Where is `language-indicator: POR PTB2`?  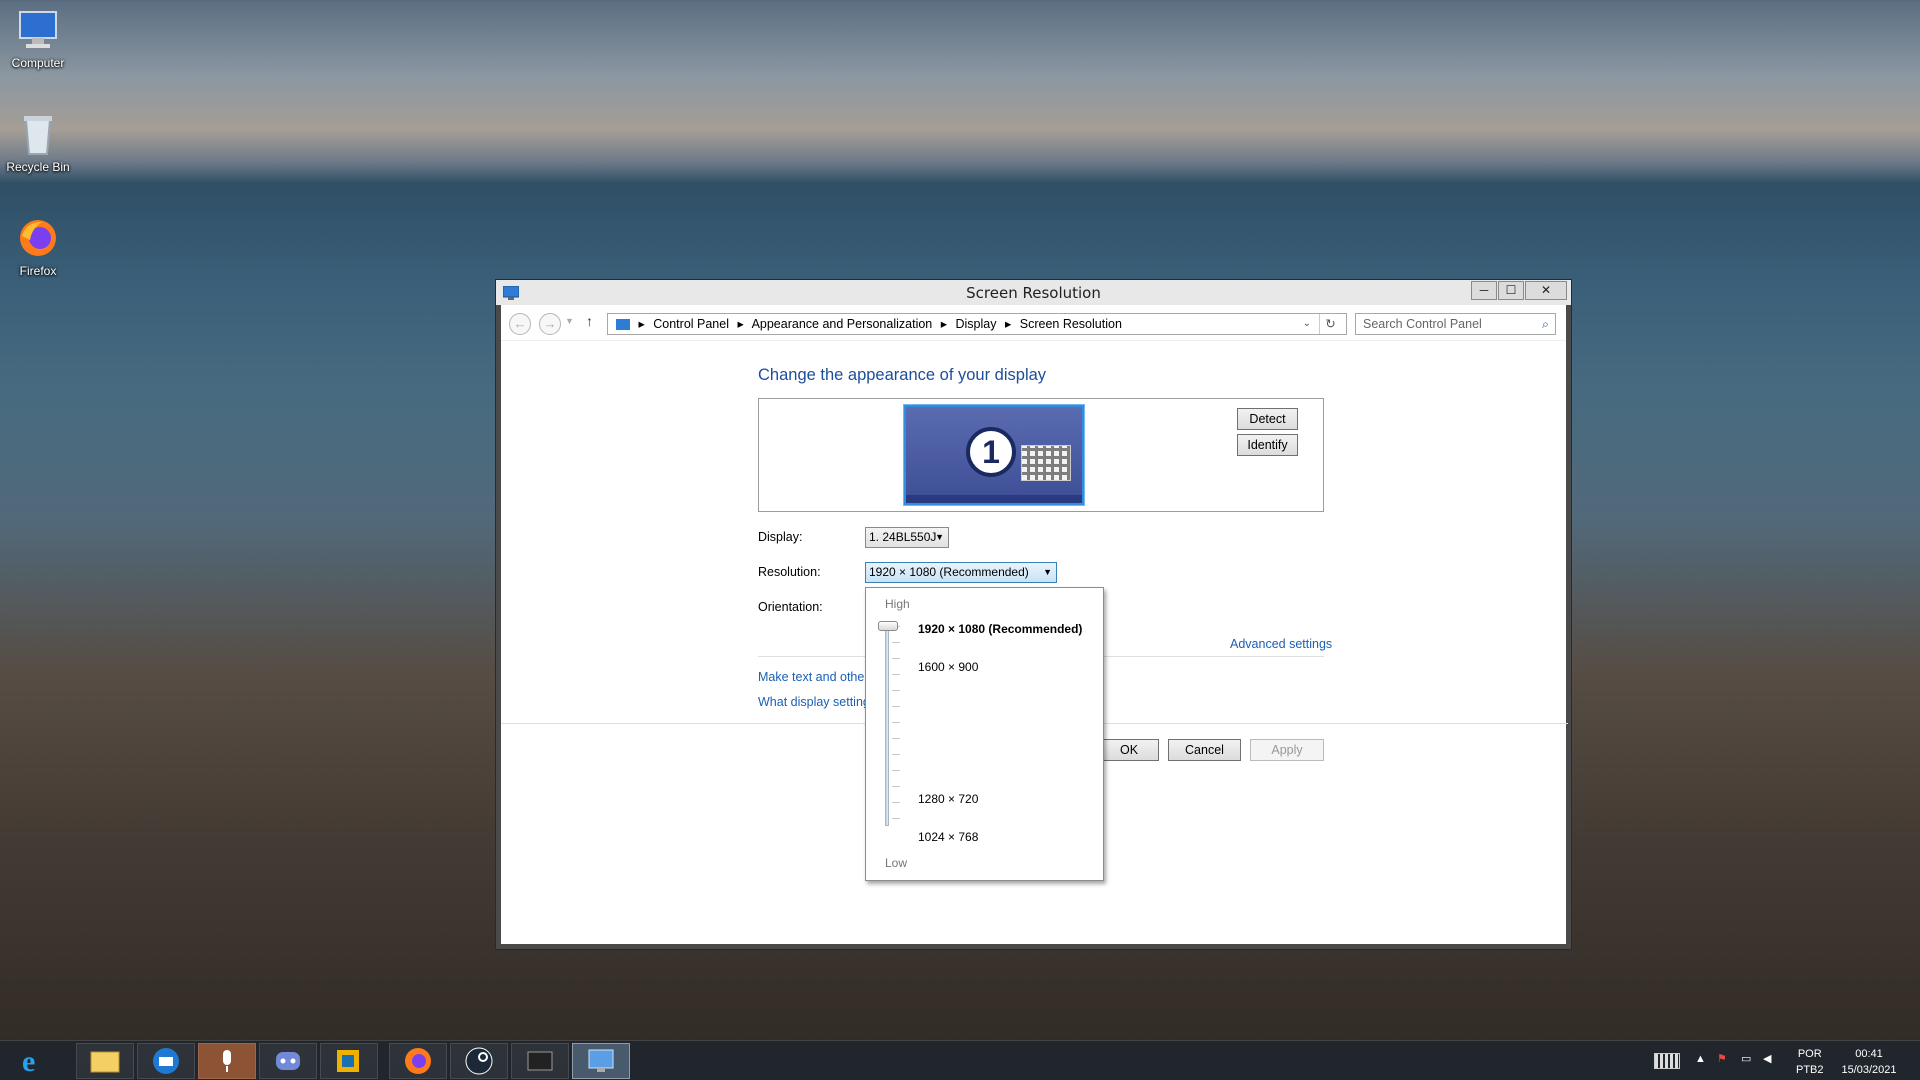 language-indicator: POR PTB2 is located at coordinates (1810, 1062).